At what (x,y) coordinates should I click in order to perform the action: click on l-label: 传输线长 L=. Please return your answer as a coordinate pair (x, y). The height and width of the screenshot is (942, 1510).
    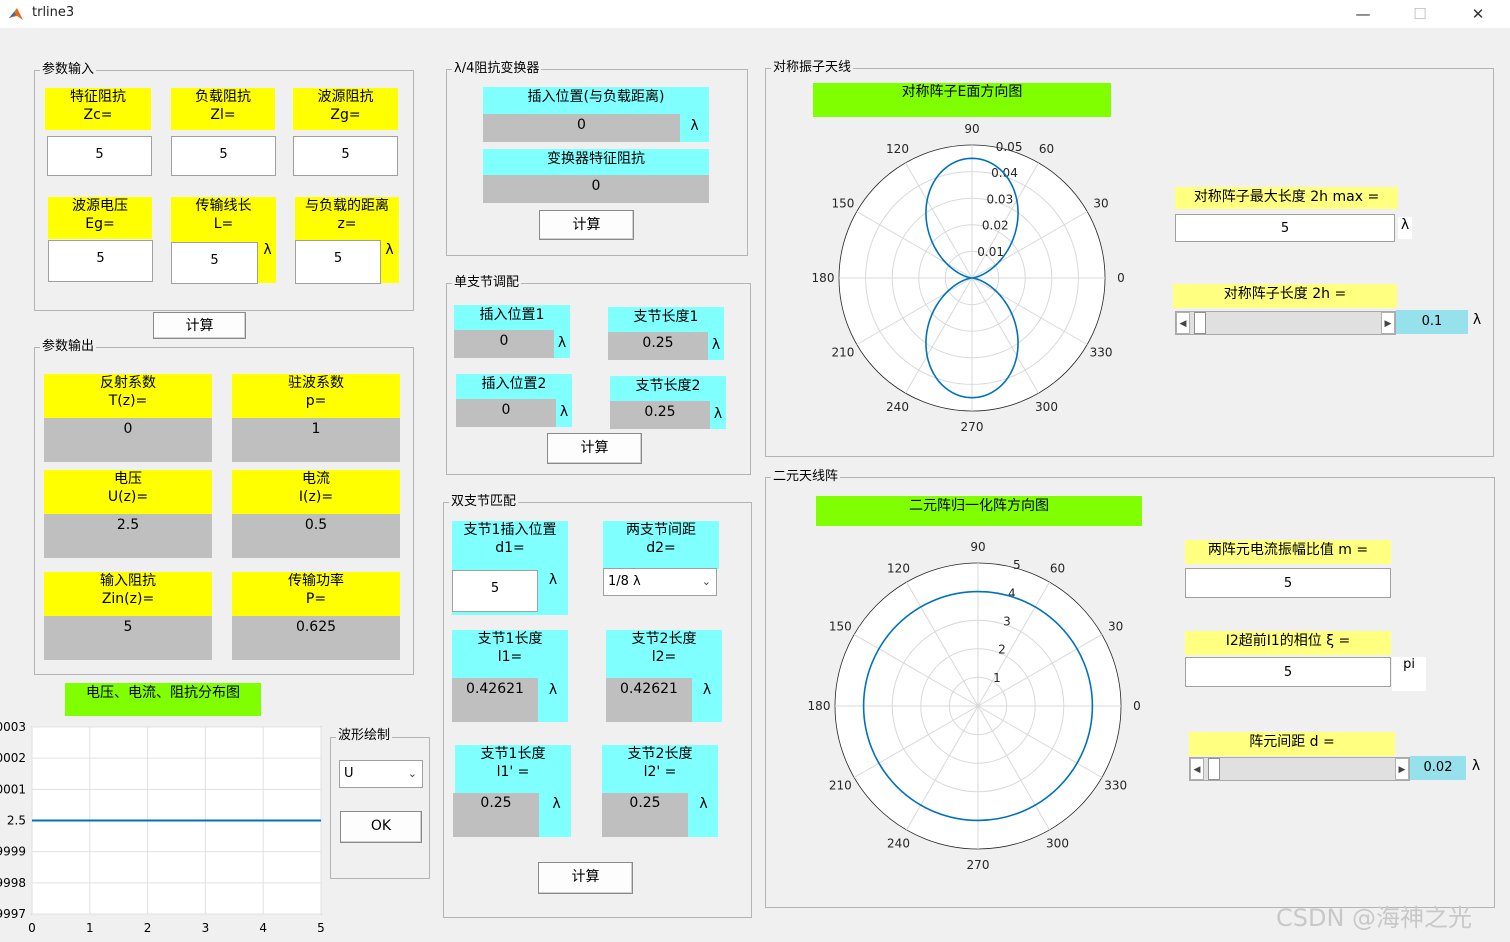
    Looking at the image, I should click on (223, 215).